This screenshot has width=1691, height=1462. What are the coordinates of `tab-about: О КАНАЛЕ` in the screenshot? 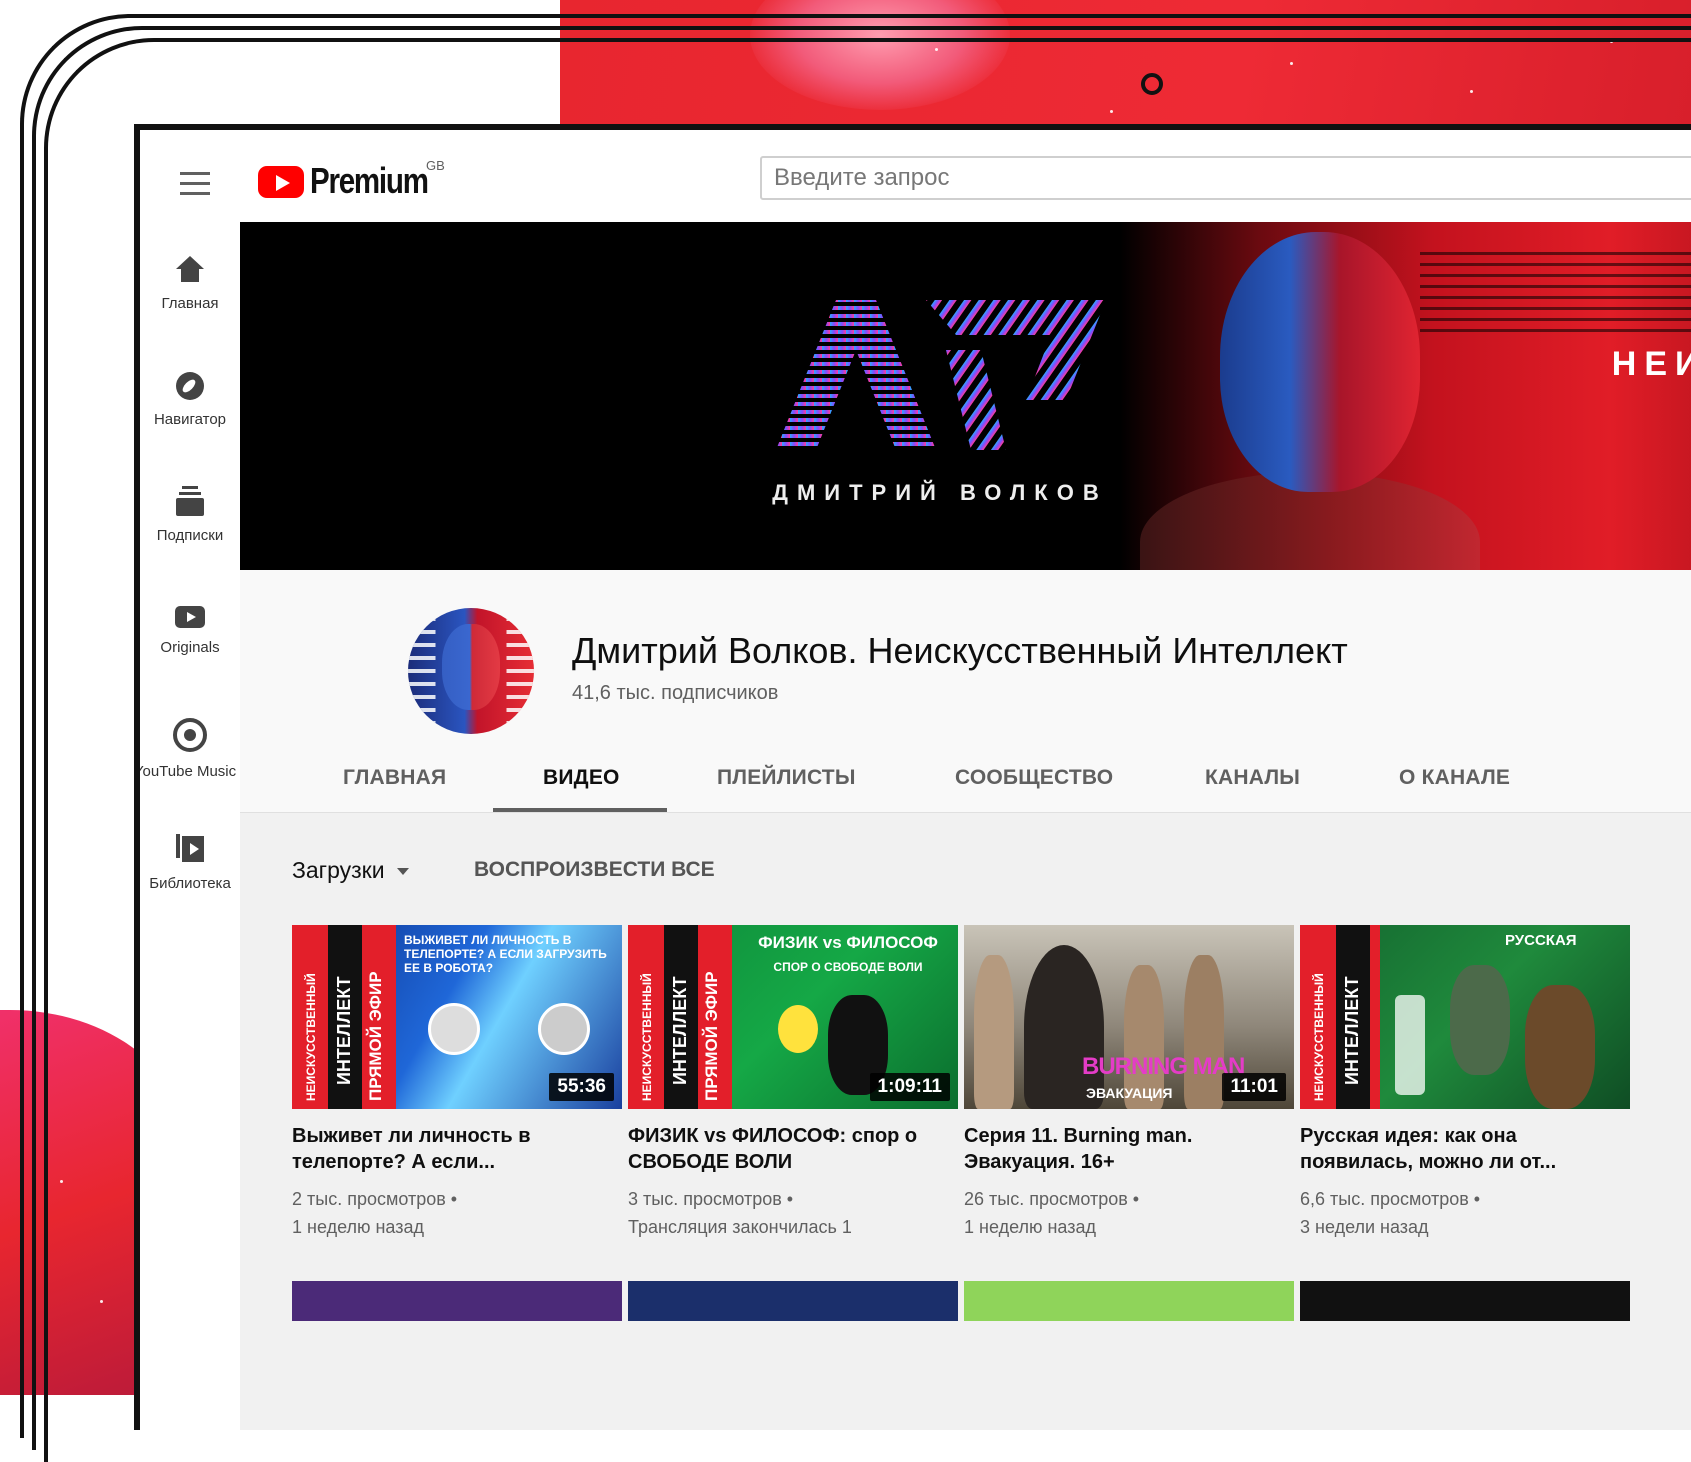 It's located at (1454, 778).